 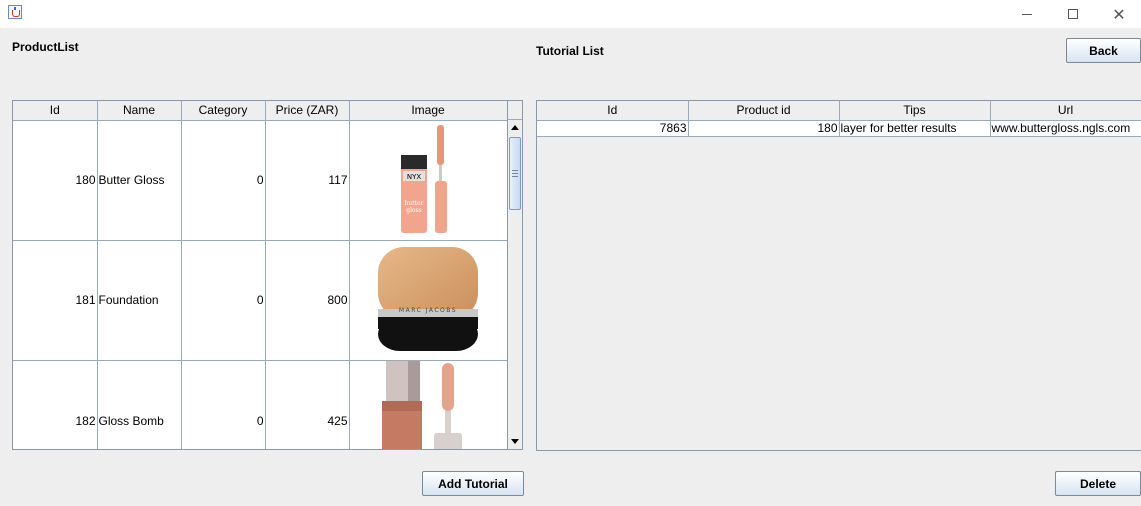 I want to click on cell-image: NYX butter gloss, so click(x=428, y=180).